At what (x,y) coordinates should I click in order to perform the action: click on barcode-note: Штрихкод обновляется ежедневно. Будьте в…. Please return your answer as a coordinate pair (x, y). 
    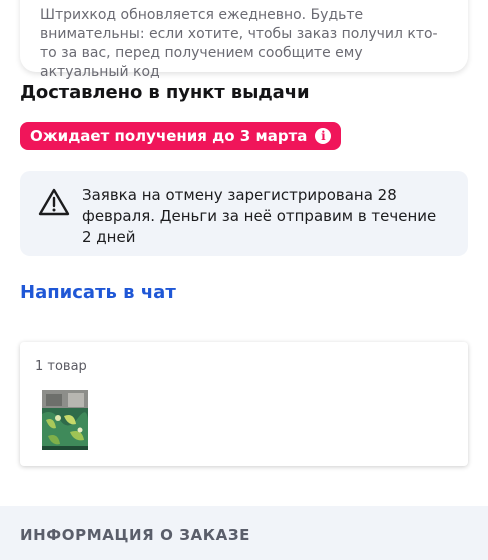
    Looking at the image, I should click on (239, 43).